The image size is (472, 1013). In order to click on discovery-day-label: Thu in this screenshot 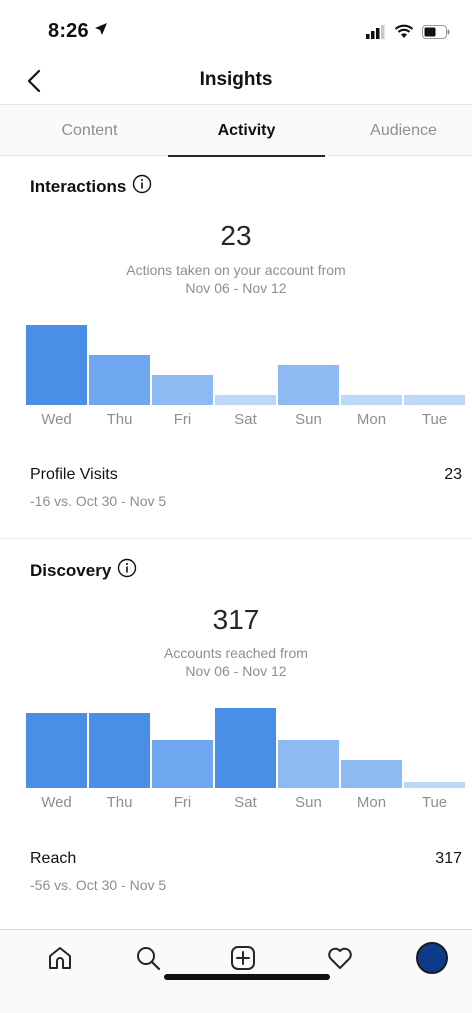, I will do `click(119, 802)`.